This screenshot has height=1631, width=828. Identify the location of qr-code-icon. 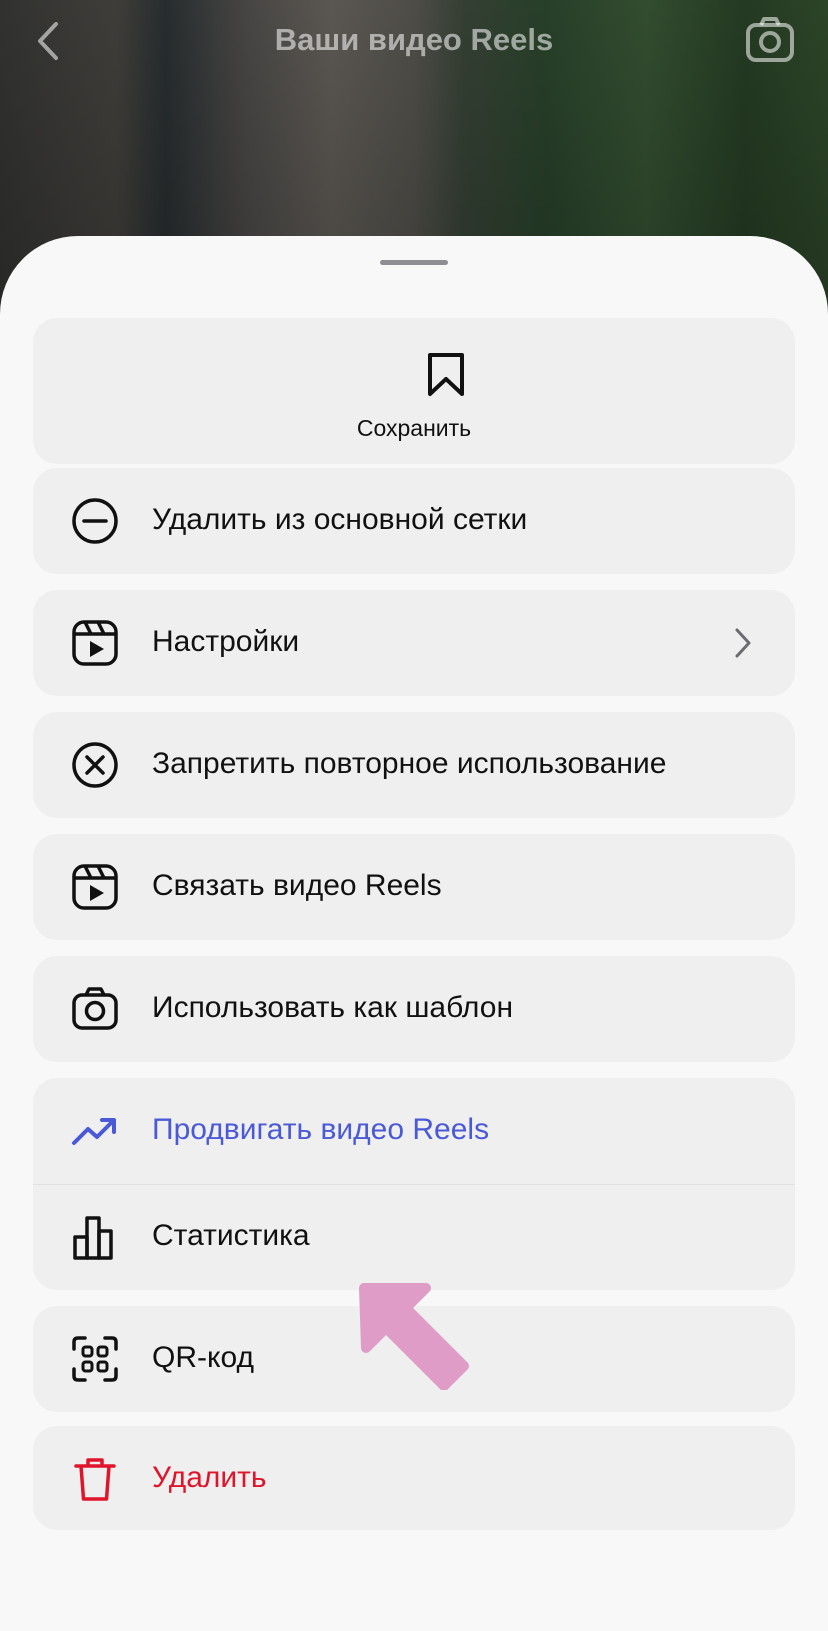
(95, 1359).